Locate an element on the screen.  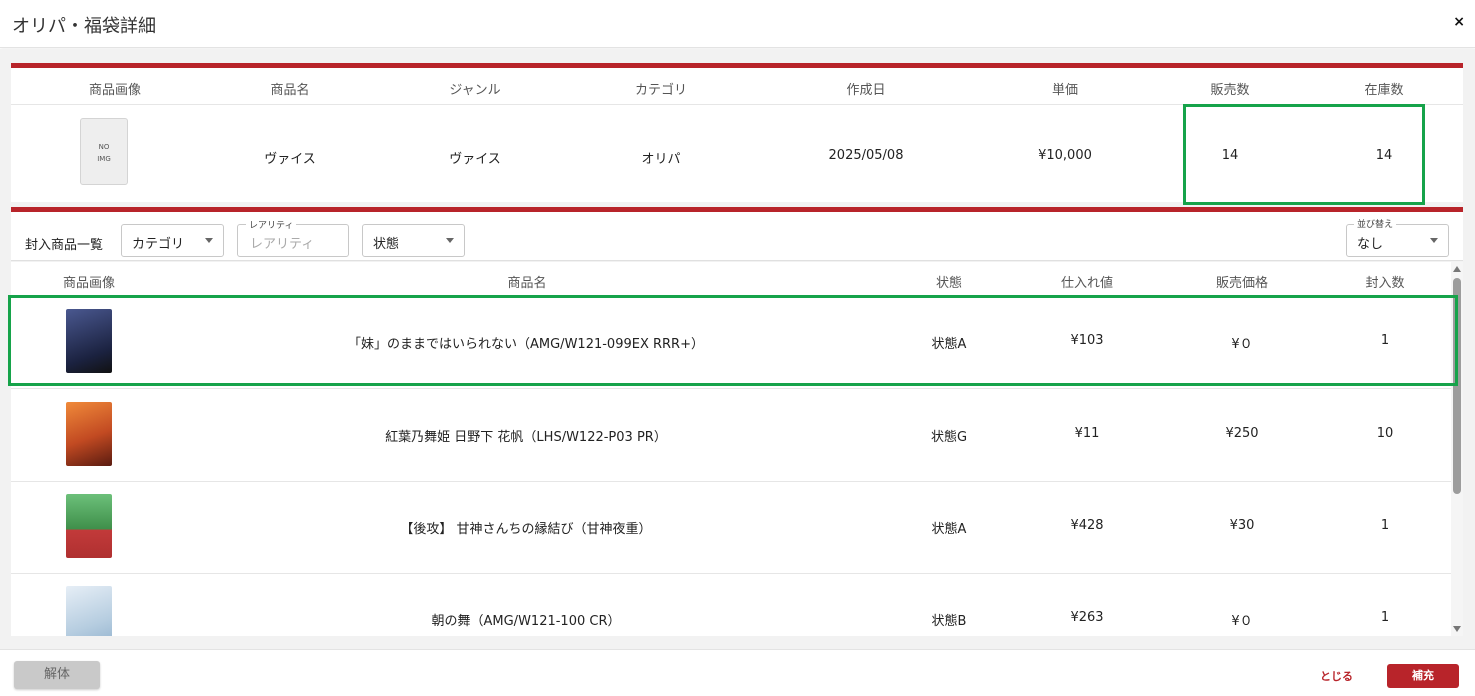
summary-genre: ヴァイス is located at coordinates (475, 159).